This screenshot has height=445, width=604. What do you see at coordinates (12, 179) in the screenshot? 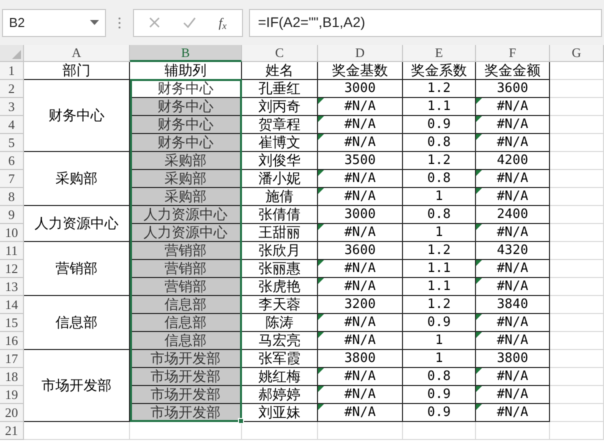
I see `row-header: 7` at bounding box center [12, 179].